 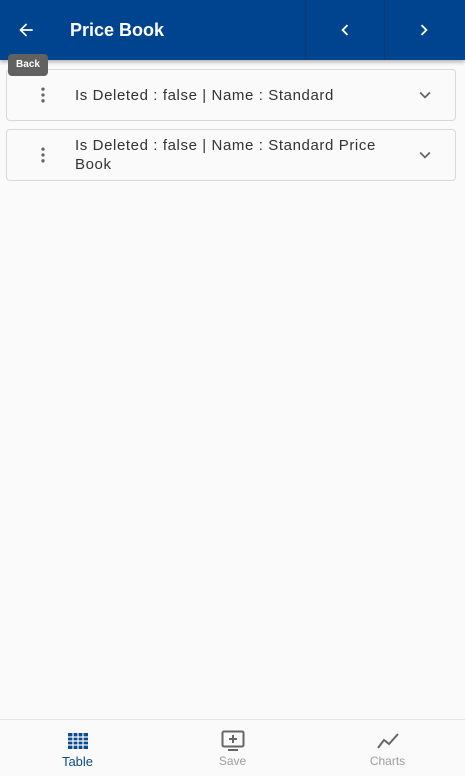 I want to click on app-bar: Price Book, so click(x=232, y=30).